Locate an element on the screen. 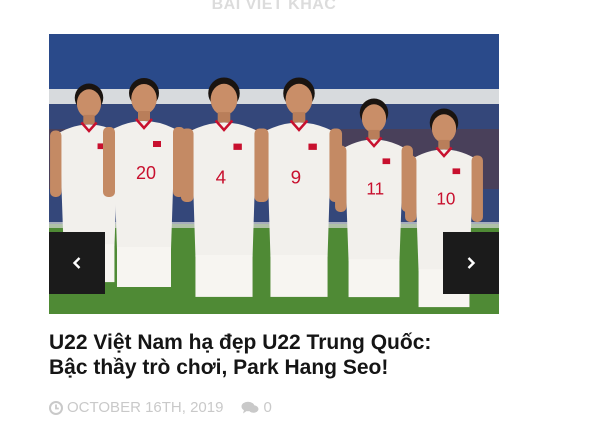 Image resolution: width=612 pixels, height=433 pixels. publish-date: October 16th, 2019 is located at coordinates (145, 407).